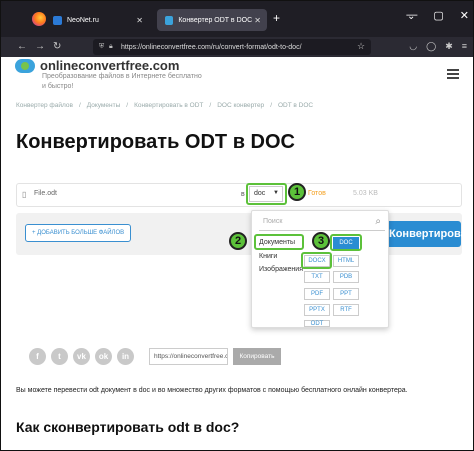 This screenshot has height=451, width=474. What do you see at coordinates (25, 66) in the screenshot?
I see `site-logo-icon` at bounding box center [25, 66].